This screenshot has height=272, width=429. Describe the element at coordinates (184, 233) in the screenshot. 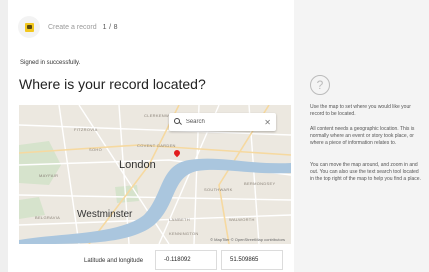

I see `map-label-kennington: KENNINGTON` at that location.